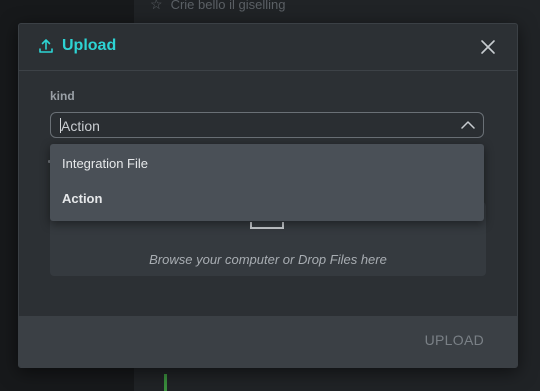 This screenshot has height=391, width=540. Describe the element at coordinates (46, 46) in the screenshot. I see `upload-icon` at that location.